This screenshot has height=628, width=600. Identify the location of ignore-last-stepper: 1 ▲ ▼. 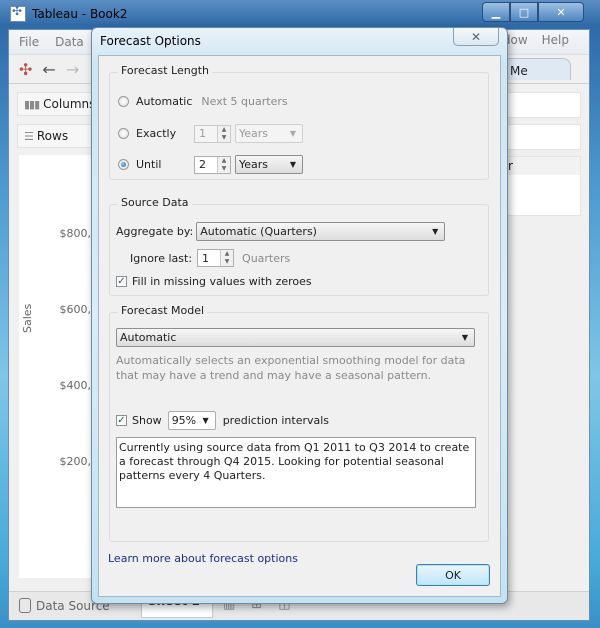
(216, 258).